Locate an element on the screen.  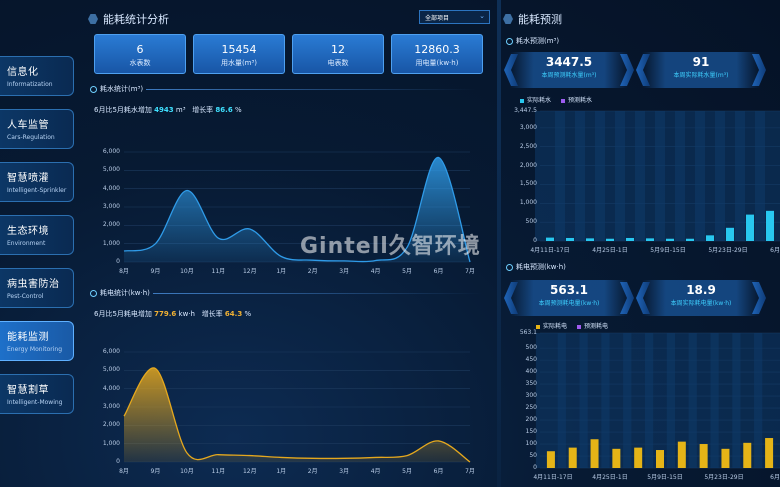
power-forecast-xtick: 5月9日-15日 is located at coordinates (665, 477).